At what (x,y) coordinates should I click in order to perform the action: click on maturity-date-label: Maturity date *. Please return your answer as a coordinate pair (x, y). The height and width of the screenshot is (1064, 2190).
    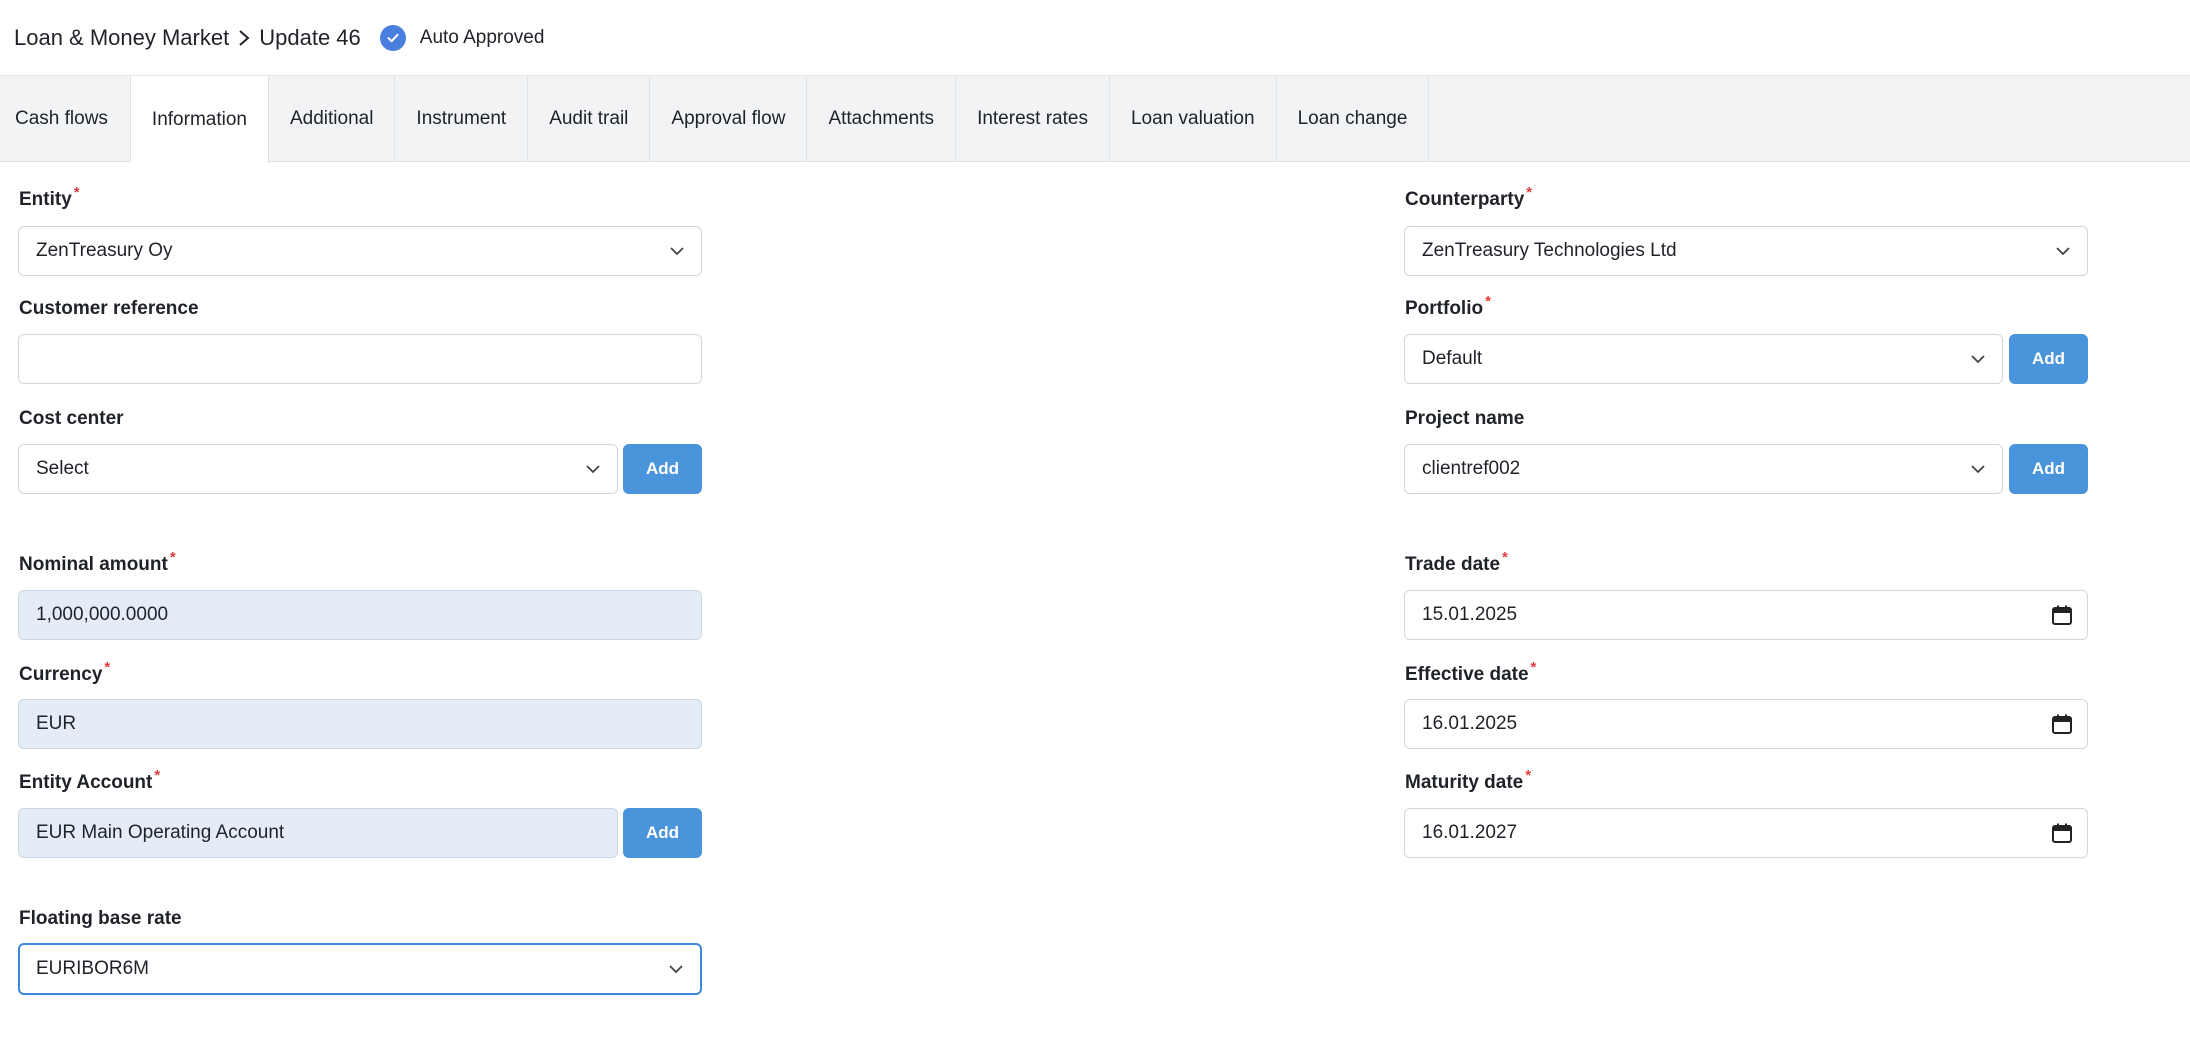
    Looking at the image, I should click on (1468, 780).